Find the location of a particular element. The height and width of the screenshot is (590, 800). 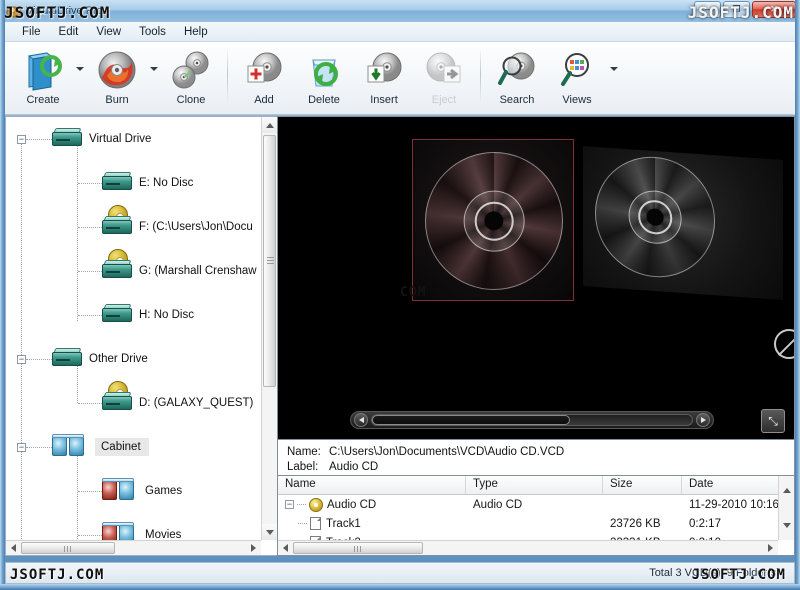

window-border-right is located at coordinates (797, 295).